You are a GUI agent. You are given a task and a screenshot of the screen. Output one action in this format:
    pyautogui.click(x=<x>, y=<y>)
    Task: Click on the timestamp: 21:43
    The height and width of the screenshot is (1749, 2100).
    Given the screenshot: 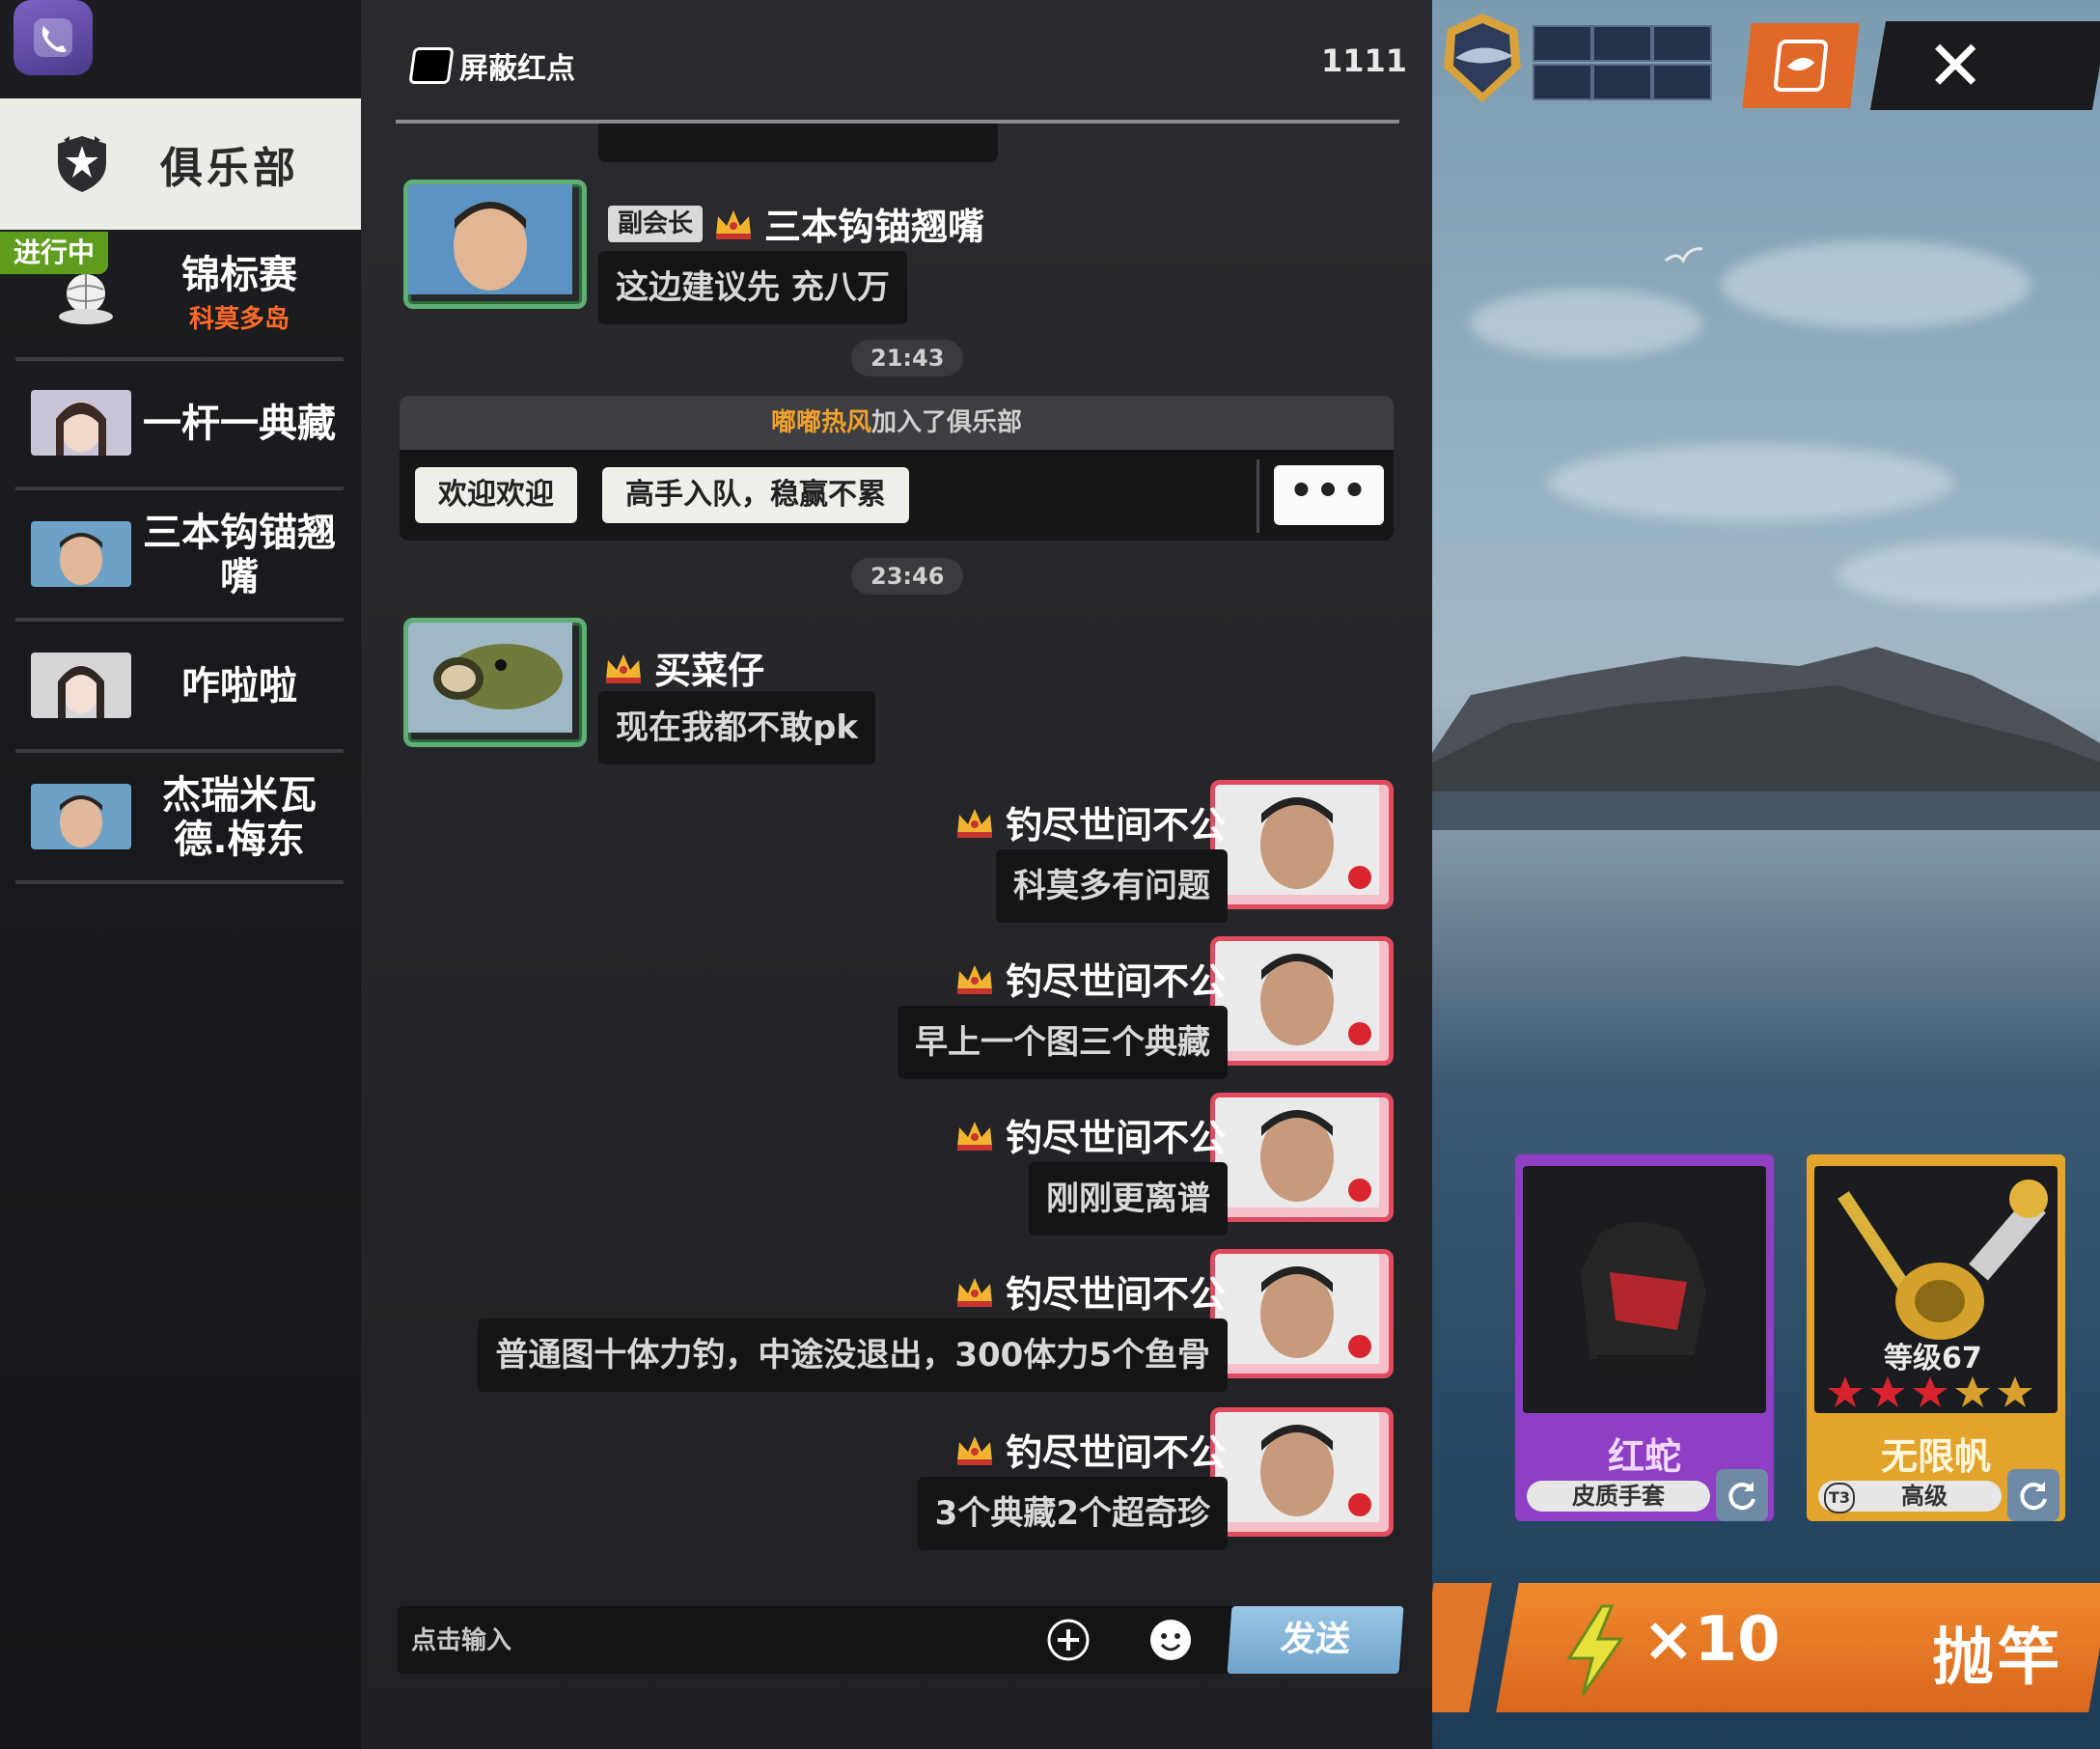 What is the action you would take?
    pyautogui.click(x=907, y=358)
    